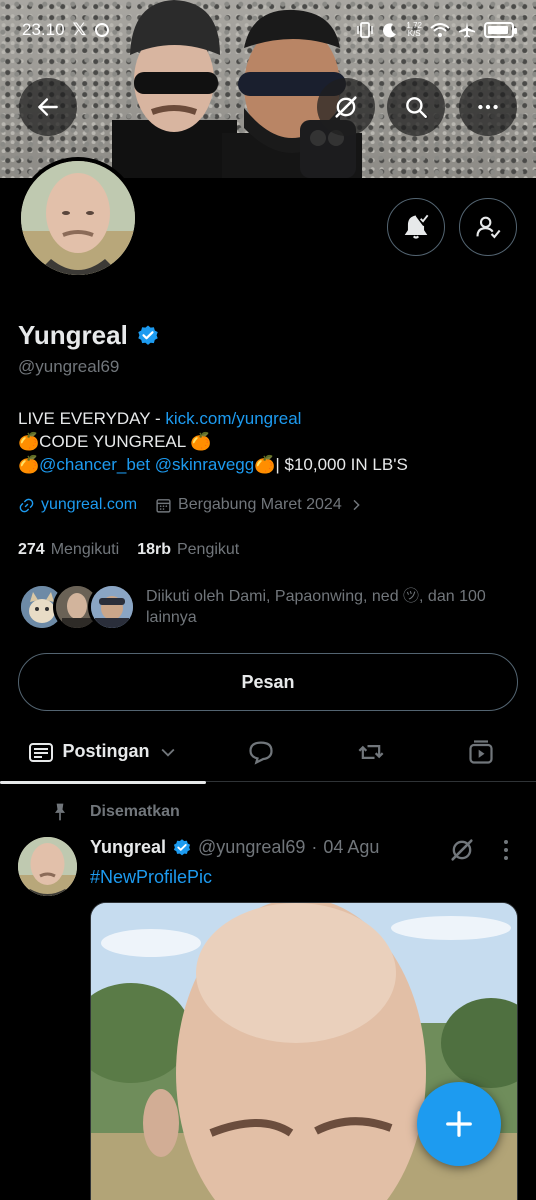 The image size is (536, 1200). Describe the element at coordinates (414, 33) in the screenshot. I see `net-speed-unit: K/S` at that location.